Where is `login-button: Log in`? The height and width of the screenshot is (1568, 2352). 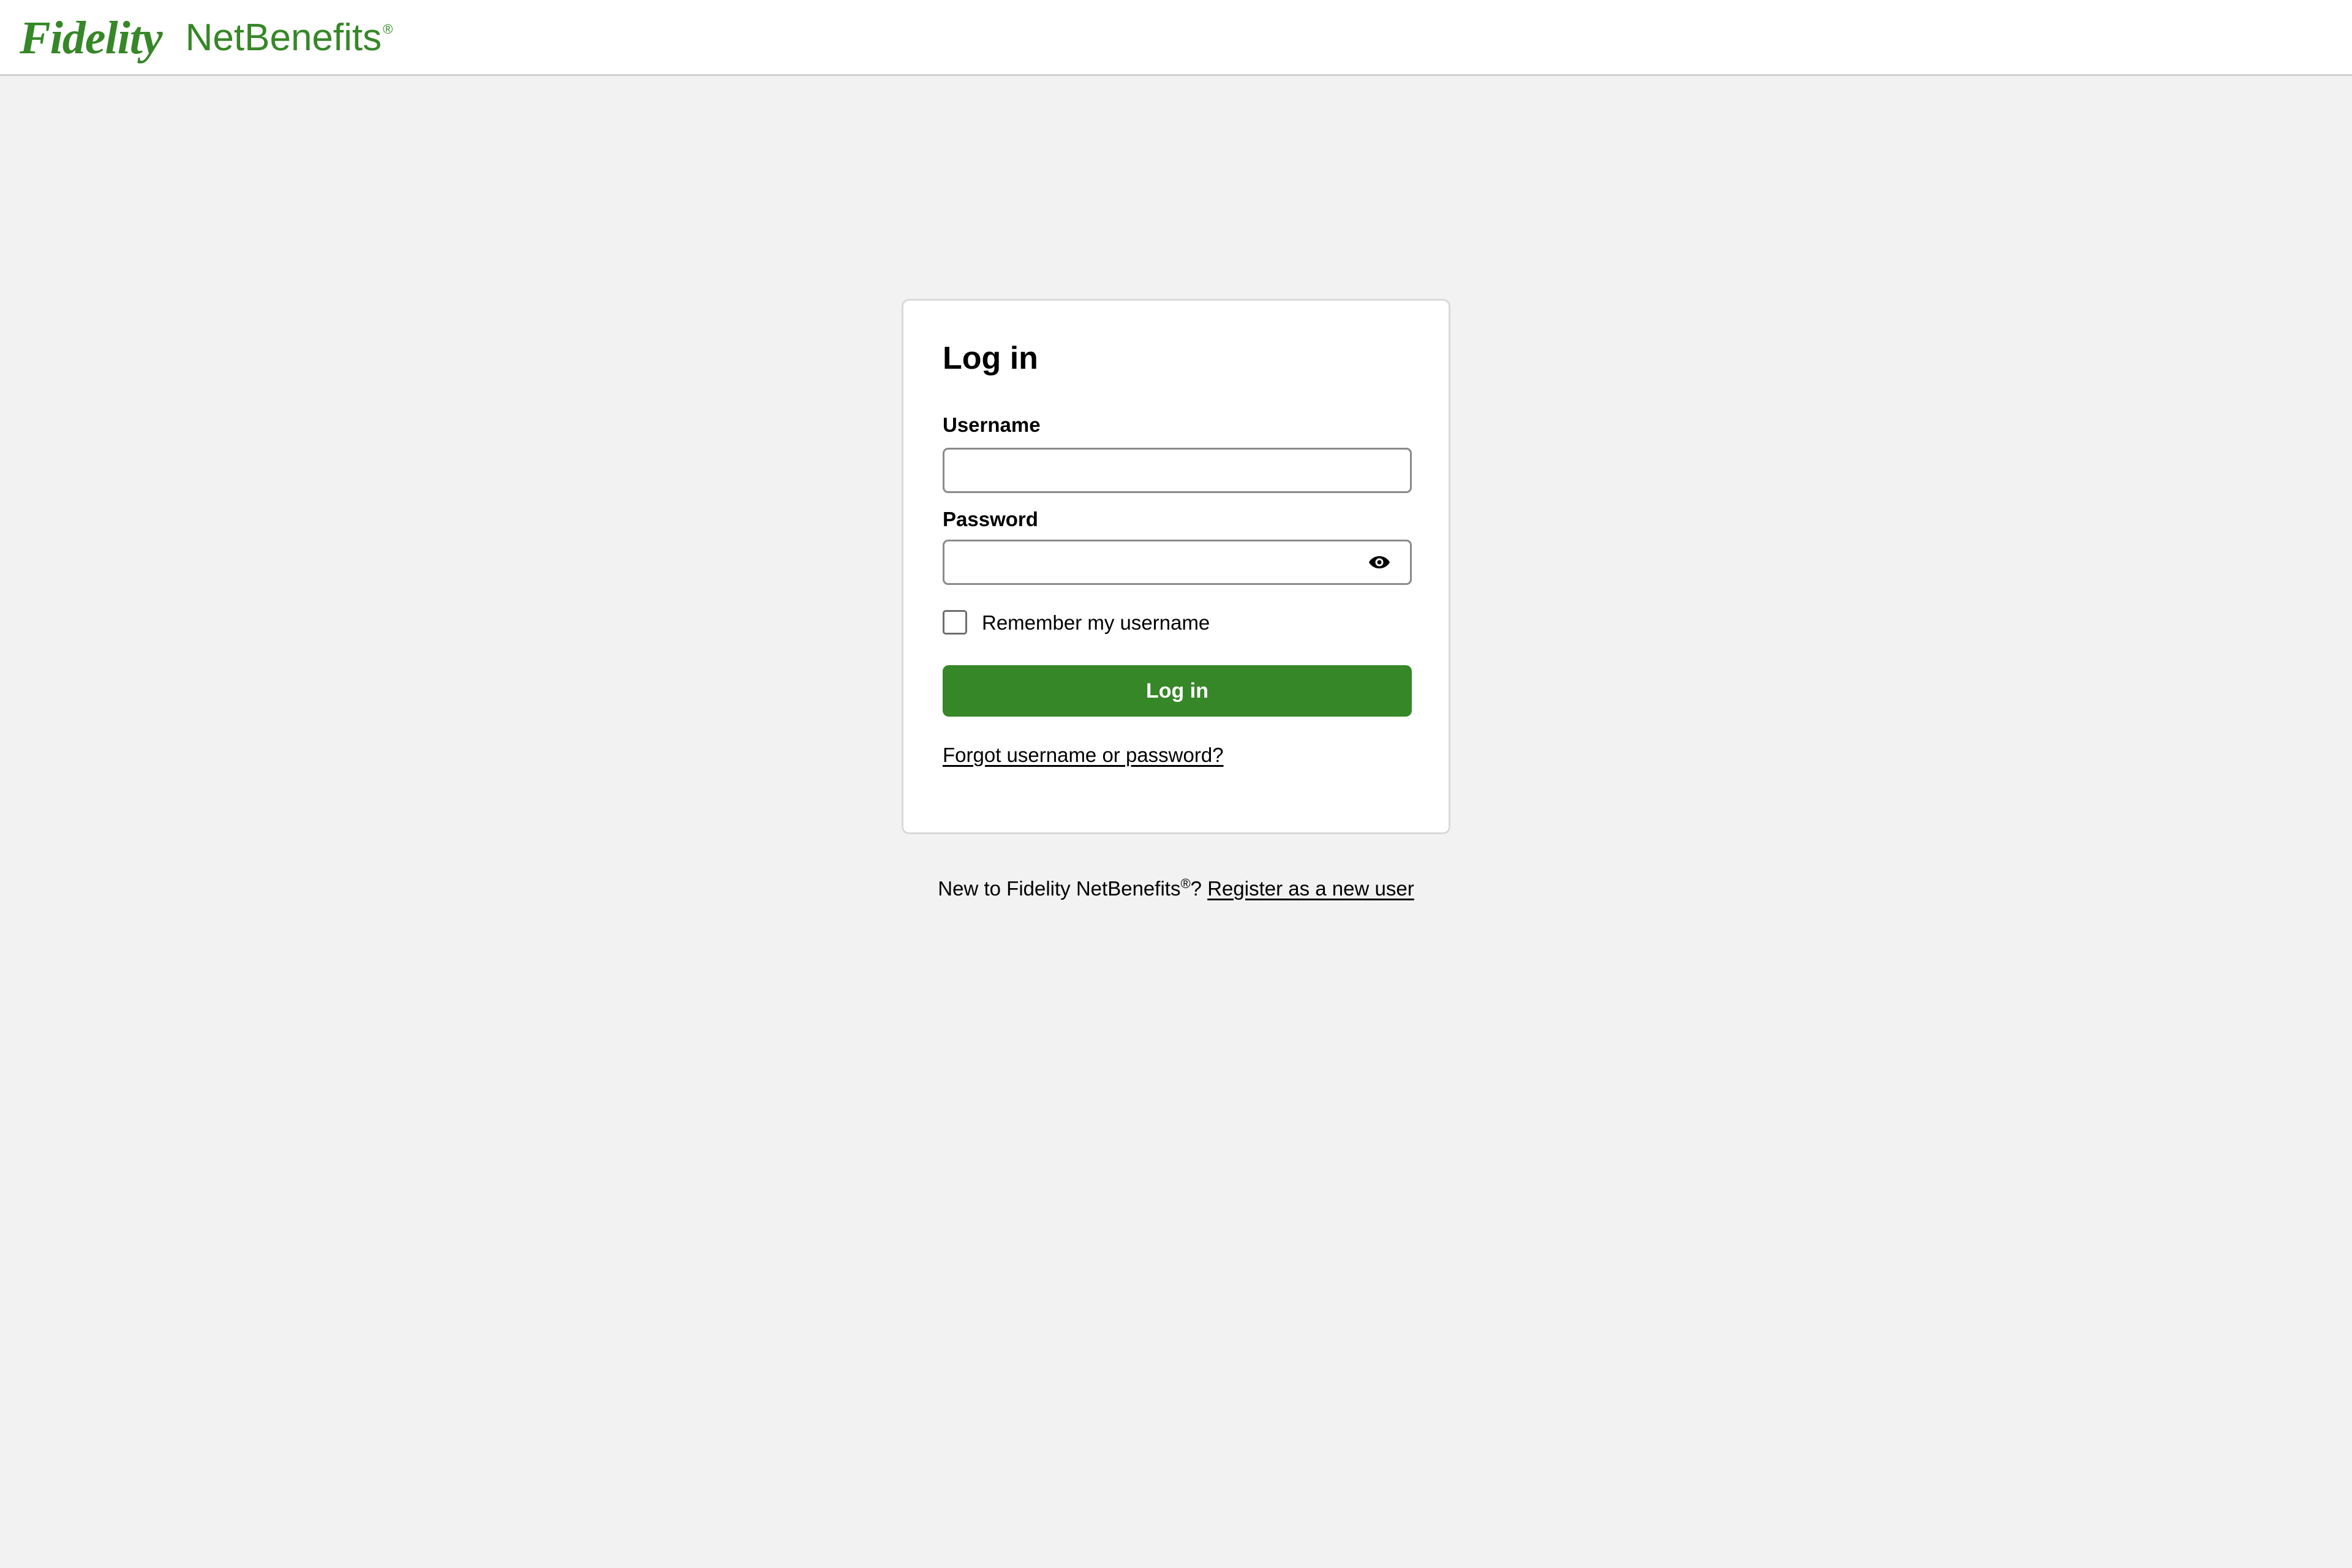 login-button: Log in is located at coordinates (1178, 691).